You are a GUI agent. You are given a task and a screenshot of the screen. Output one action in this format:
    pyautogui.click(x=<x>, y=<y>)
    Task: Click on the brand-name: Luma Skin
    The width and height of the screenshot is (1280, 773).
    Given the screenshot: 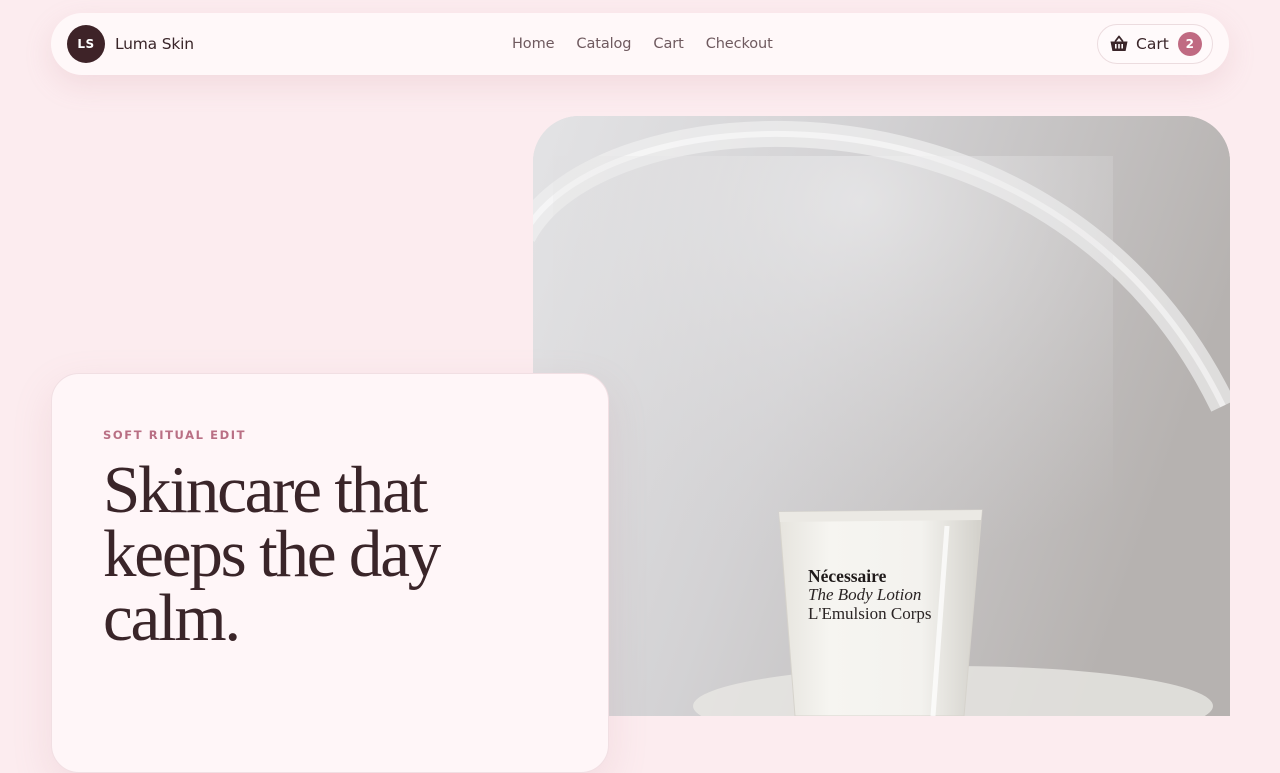 What is the action you would take?
    pyautogui.click(x=154, y=44)
    